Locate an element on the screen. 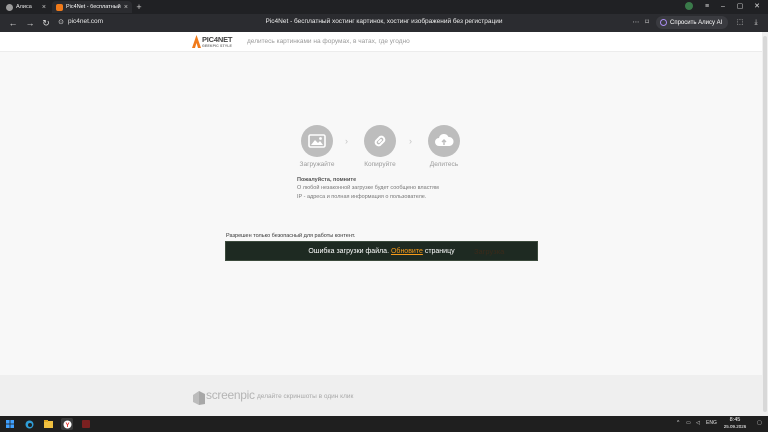 The width and height of the screenshot is (768, 432). svg-text: Y is located at coordinates (67, 426).